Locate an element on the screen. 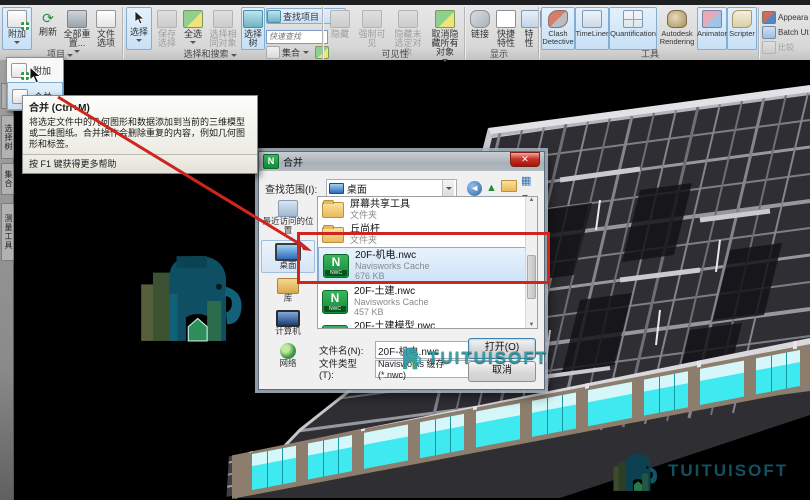 Image resolution: width=810 pixels, height=500 pixels. unhide-all-button: 取消隐藏所有对象 is located at coordinates (445, 34).